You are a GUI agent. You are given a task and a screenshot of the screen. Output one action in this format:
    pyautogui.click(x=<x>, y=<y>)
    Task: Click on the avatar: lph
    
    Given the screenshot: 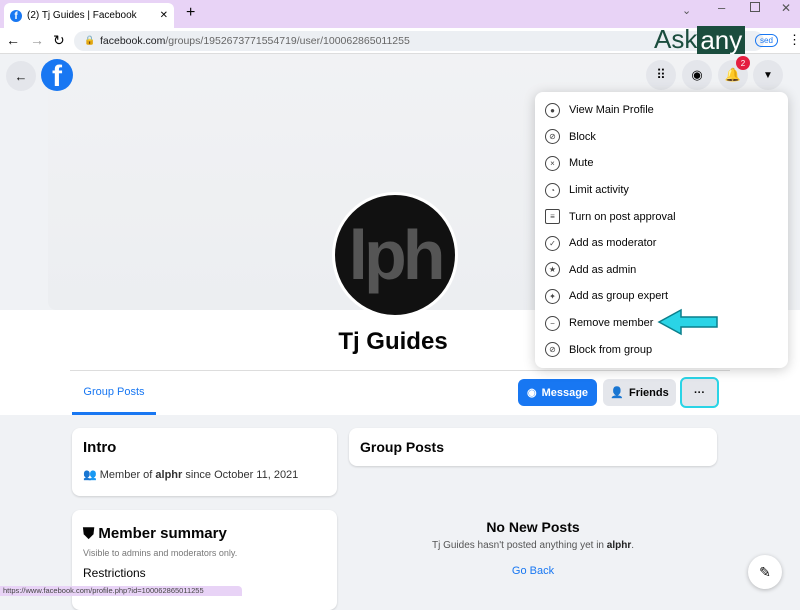 What is the action you would take?
    pyautogui.click(x=395, y=255)
    